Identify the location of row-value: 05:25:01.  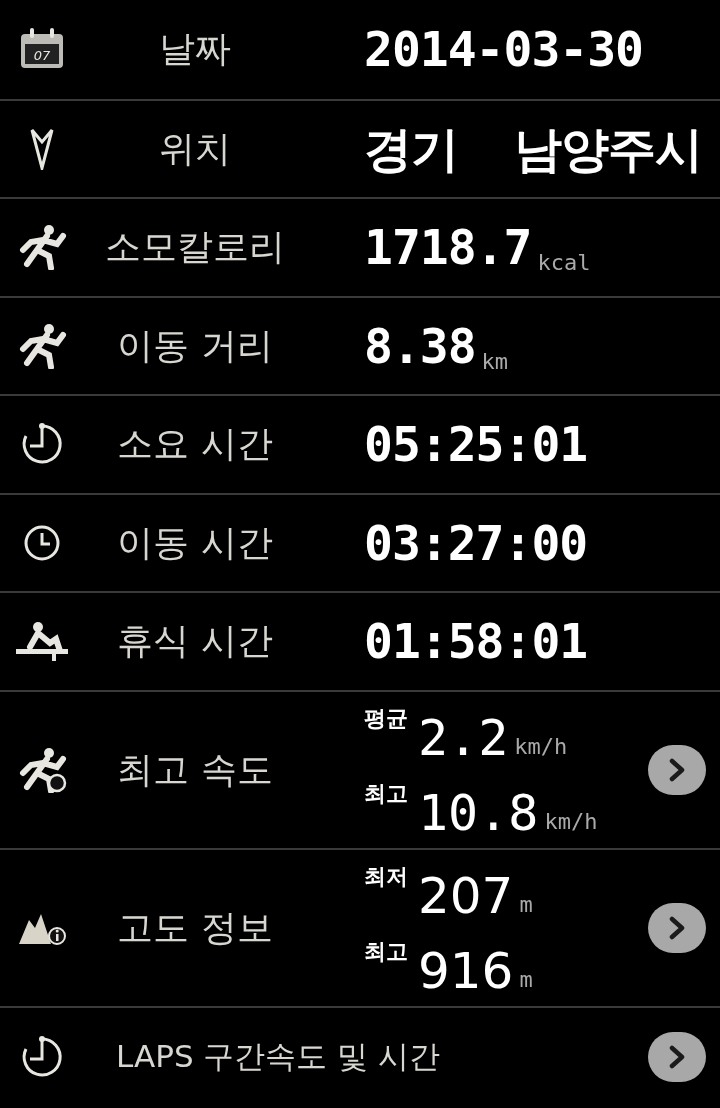
(476, 444).